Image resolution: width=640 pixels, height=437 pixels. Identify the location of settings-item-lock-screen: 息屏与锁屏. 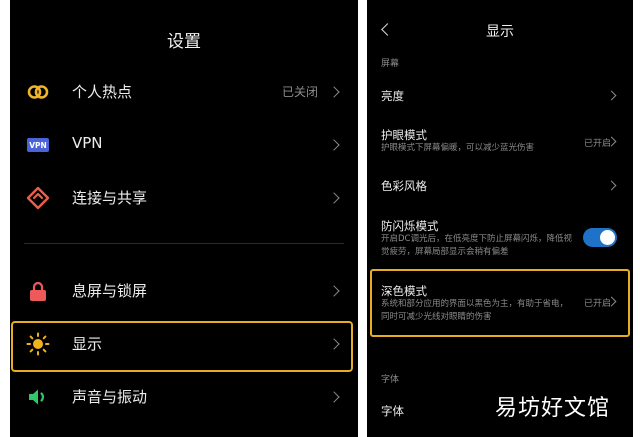
(184, 291).